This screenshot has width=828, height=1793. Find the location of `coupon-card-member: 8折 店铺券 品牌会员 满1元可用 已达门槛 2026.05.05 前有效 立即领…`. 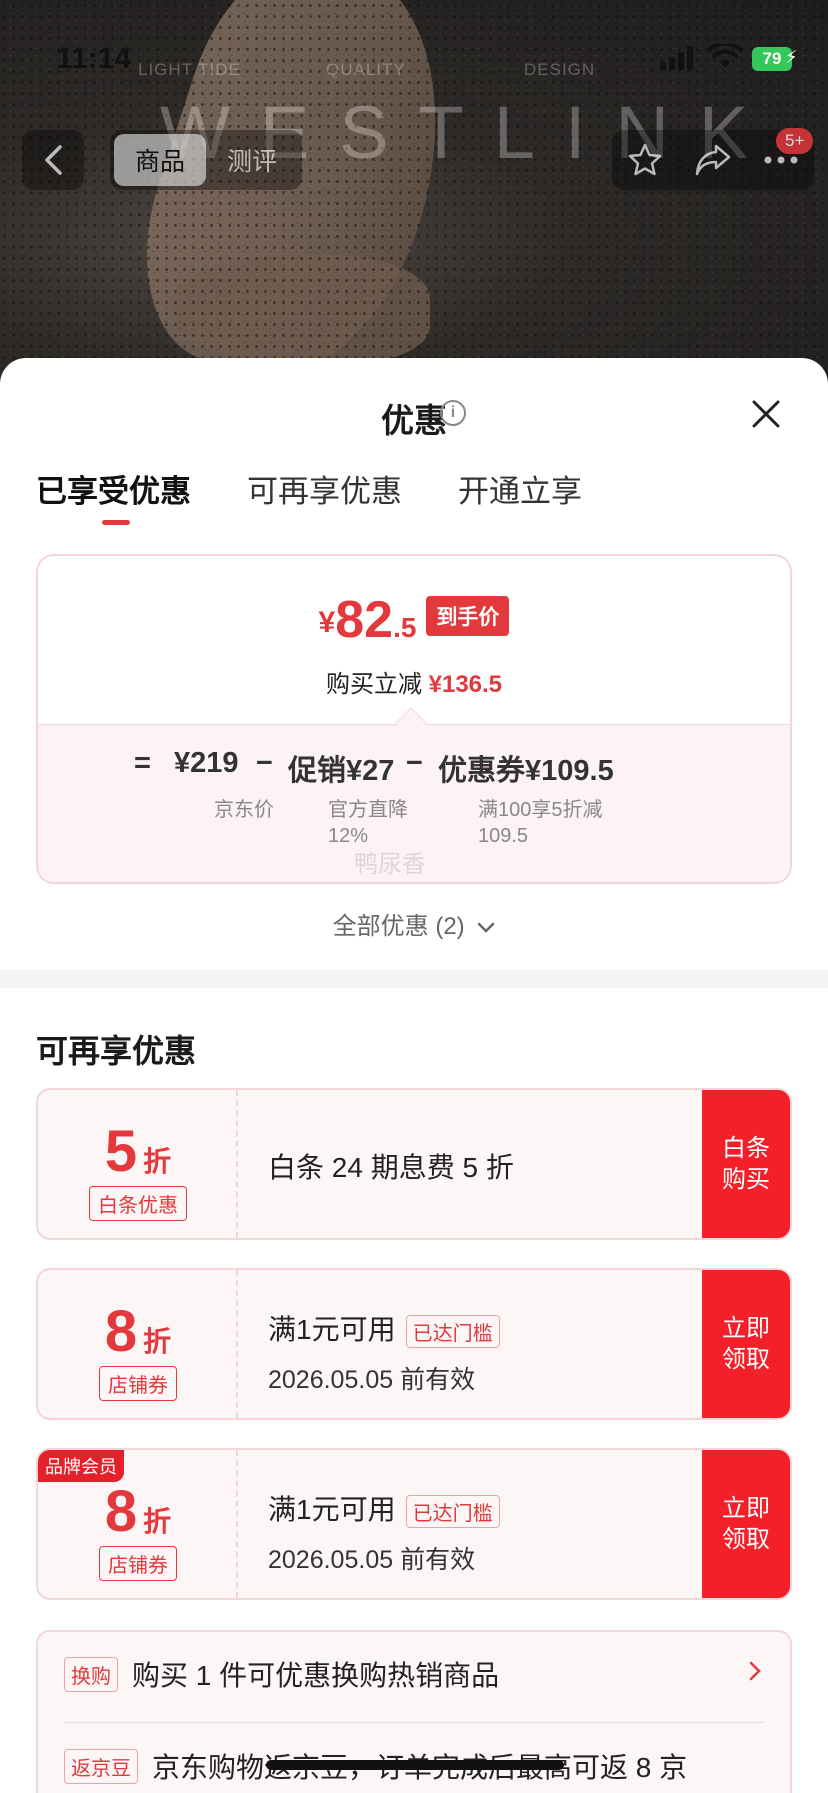

coupon-card-member: 8折 店铺券 品牌会员 满1元可用 已达门槛 2026.05.05 前有效 立即领… is located at coordinates (414, 1524).